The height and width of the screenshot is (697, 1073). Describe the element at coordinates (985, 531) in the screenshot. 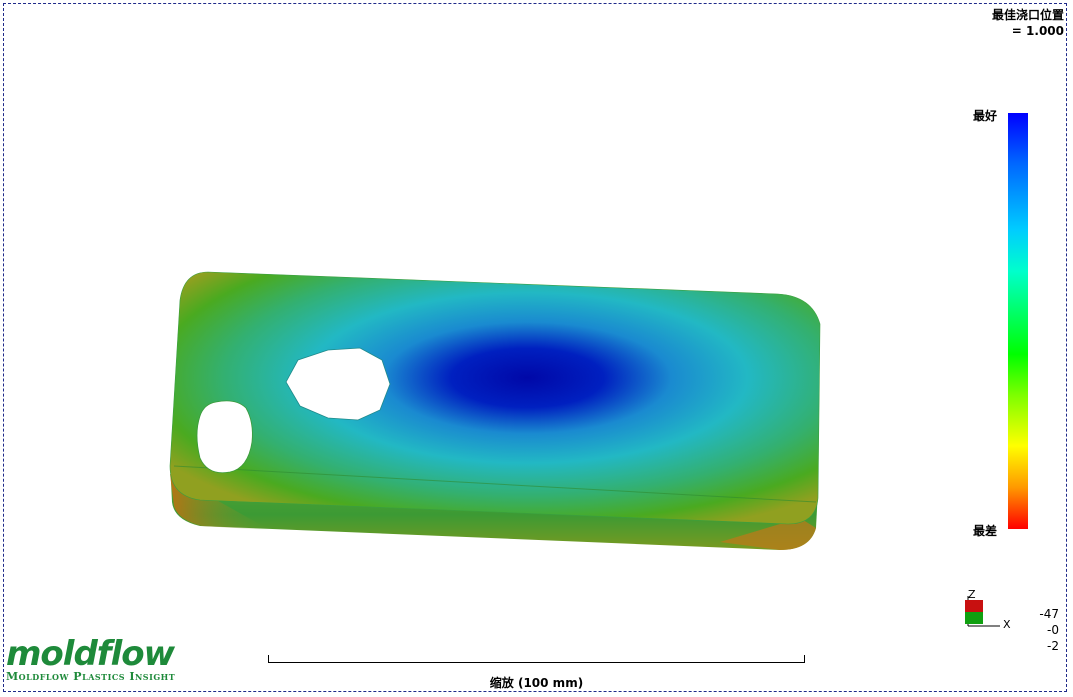

I see `scale-worst-label: 最差` at that location.